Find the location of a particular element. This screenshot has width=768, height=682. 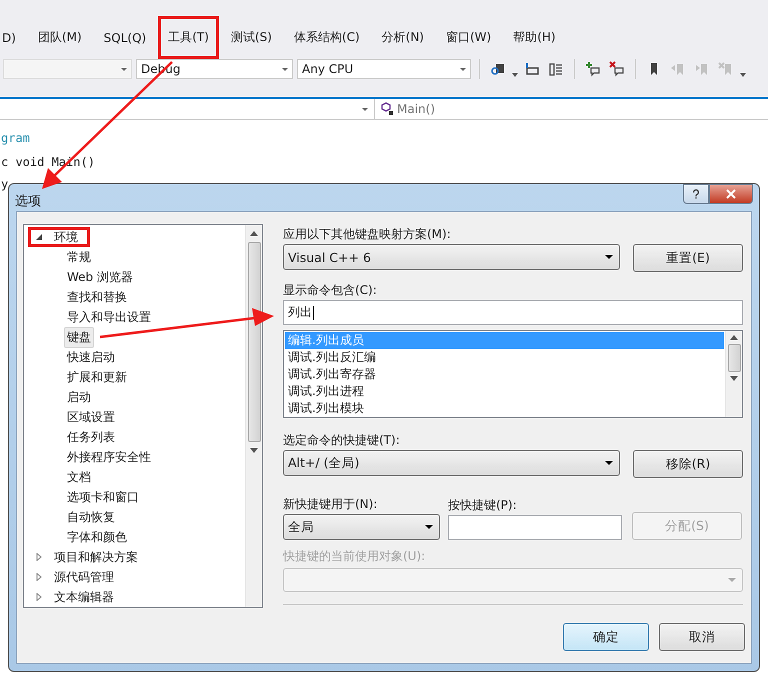

menu-item: 工具(T) is located at coordinates (188, 37).